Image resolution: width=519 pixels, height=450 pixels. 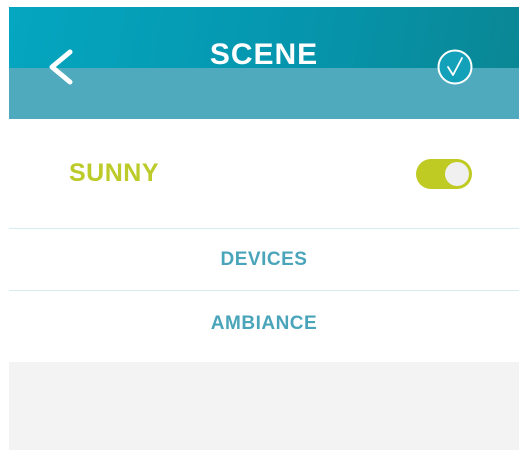 What do you see at coordinates (114, 173) in the screenshot?
I see `scene-name: SUNNY` at bounding box center [114, 173].